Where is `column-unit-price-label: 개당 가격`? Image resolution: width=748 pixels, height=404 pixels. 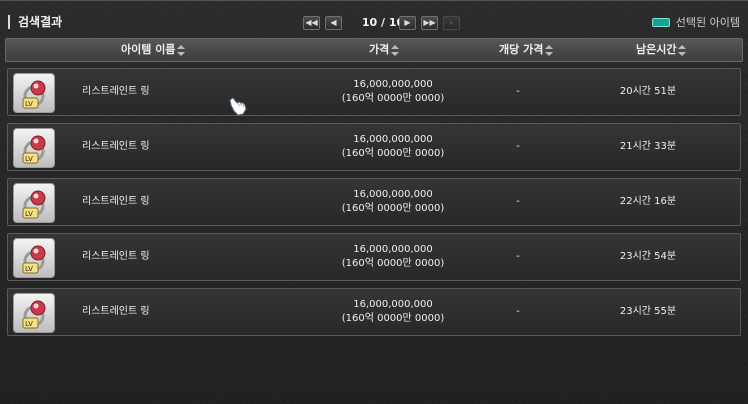
column-unit-price-label: 개당 가격 is located at coordinates (521, 49).